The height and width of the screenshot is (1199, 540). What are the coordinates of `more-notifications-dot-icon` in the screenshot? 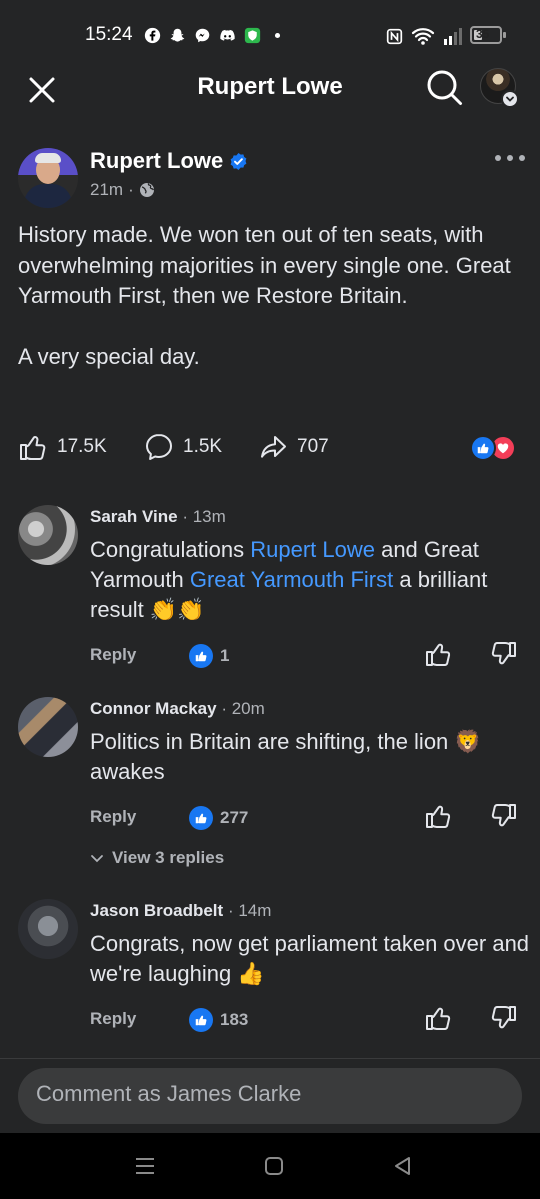 It's located at (277, 35).